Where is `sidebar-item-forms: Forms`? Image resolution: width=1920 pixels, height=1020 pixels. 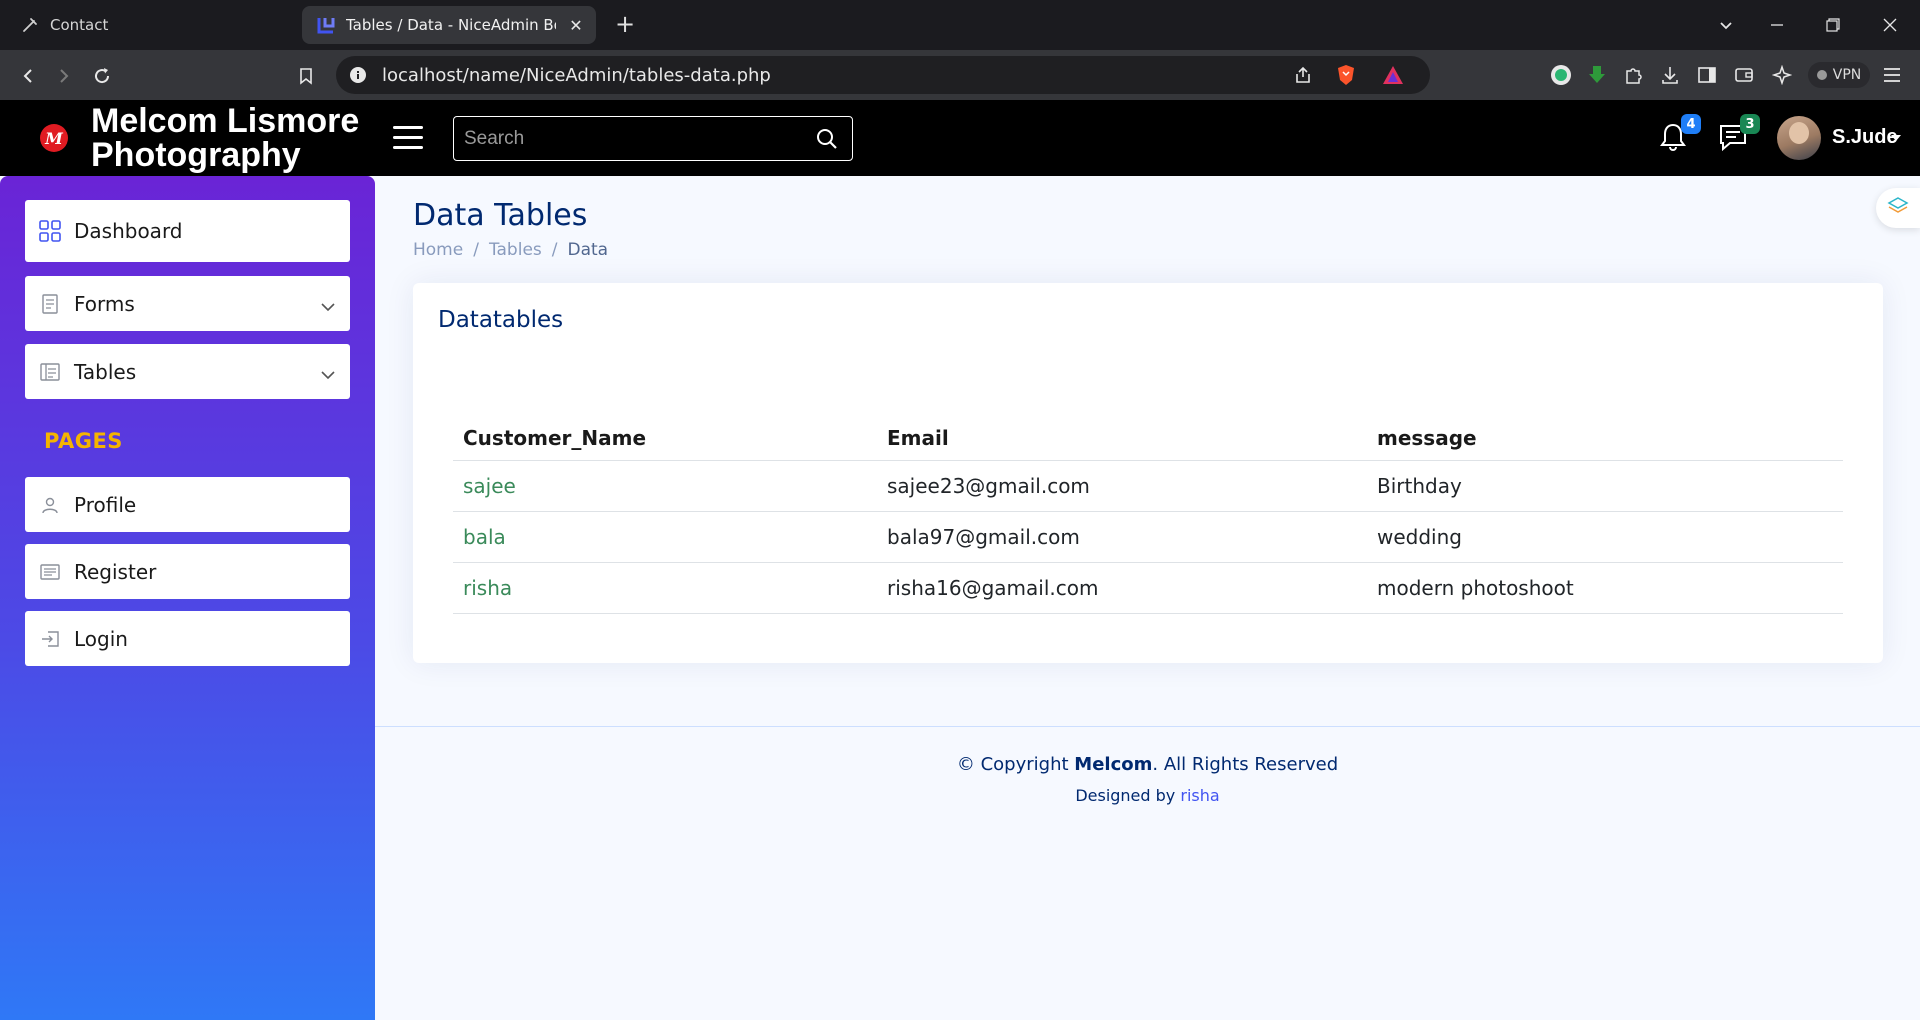
sidebar-item-forms: Forms is located at coordinates (187, 303).